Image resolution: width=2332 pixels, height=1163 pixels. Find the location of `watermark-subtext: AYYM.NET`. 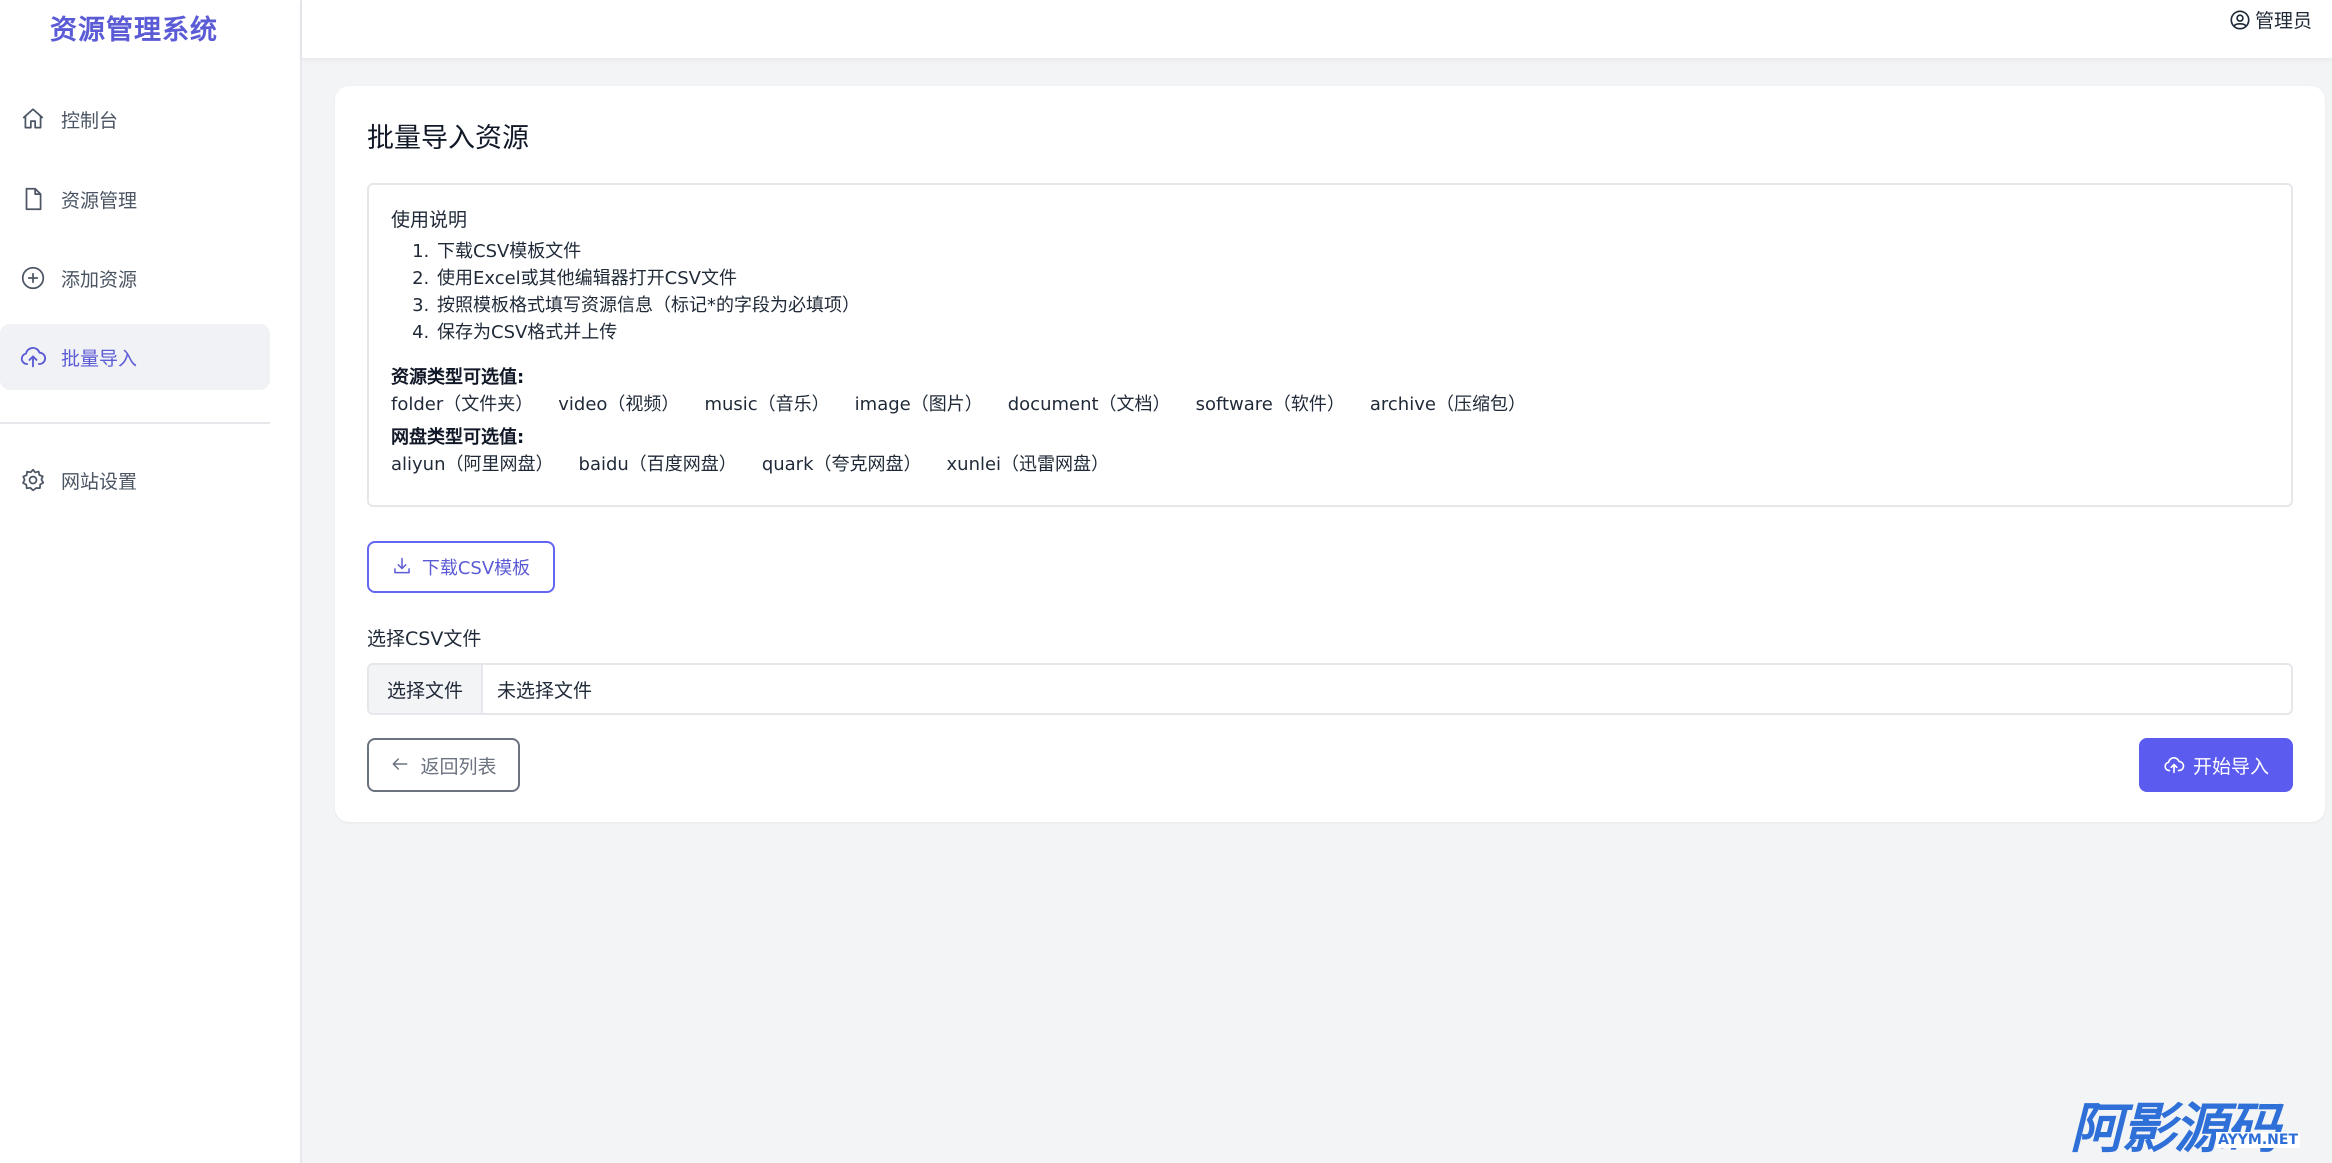

watermark-subtext: AYYM.NET is located at coordinates (2258, 1140).